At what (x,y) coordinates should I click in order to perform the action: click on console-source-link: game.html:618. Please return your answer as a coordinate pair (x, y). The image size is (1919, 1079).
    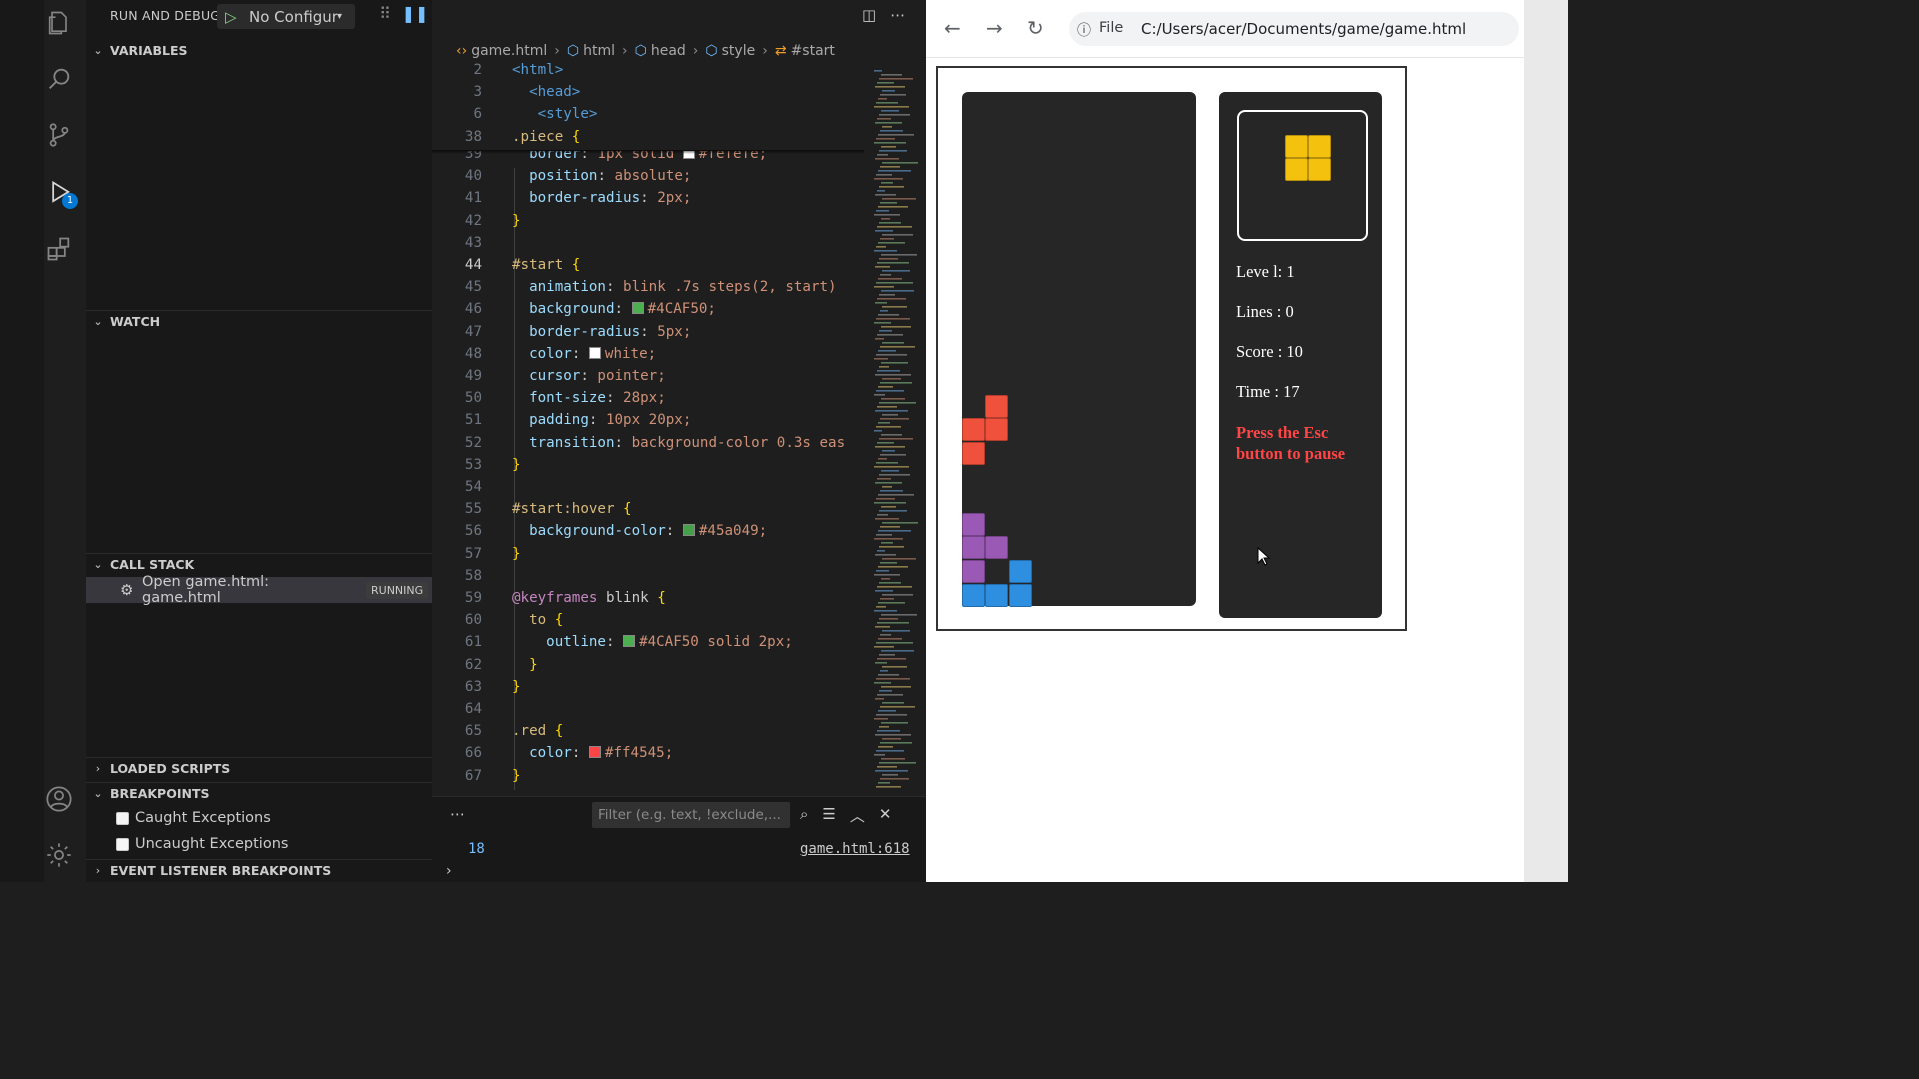
    Looking at the image, I should click on (855, 849).